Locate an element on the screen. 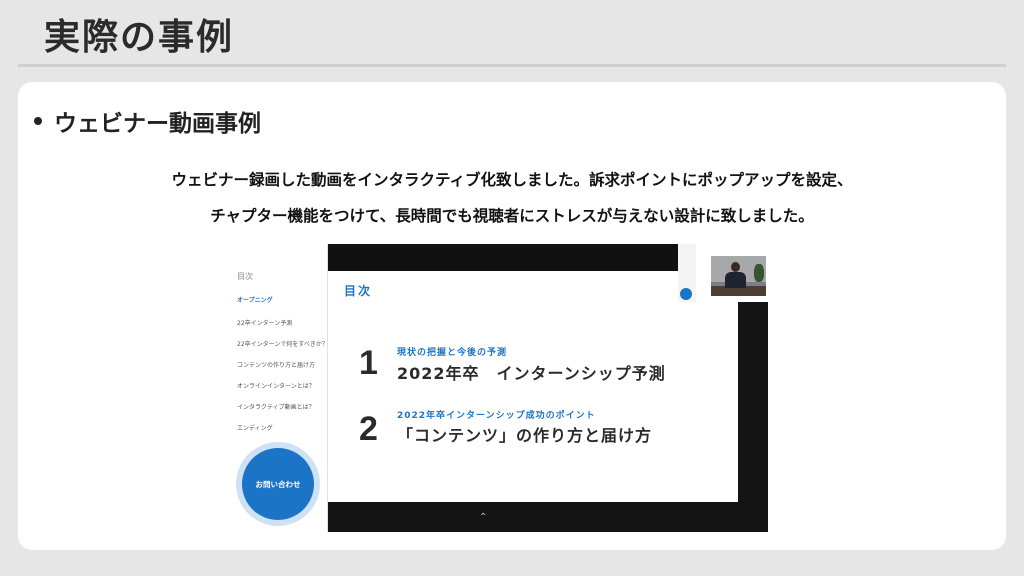 Image resolution: width=1024 pixels, height=576 pixels. chapter-item: インタラクティブ動画とは？ is located at coordinates (276, 406).